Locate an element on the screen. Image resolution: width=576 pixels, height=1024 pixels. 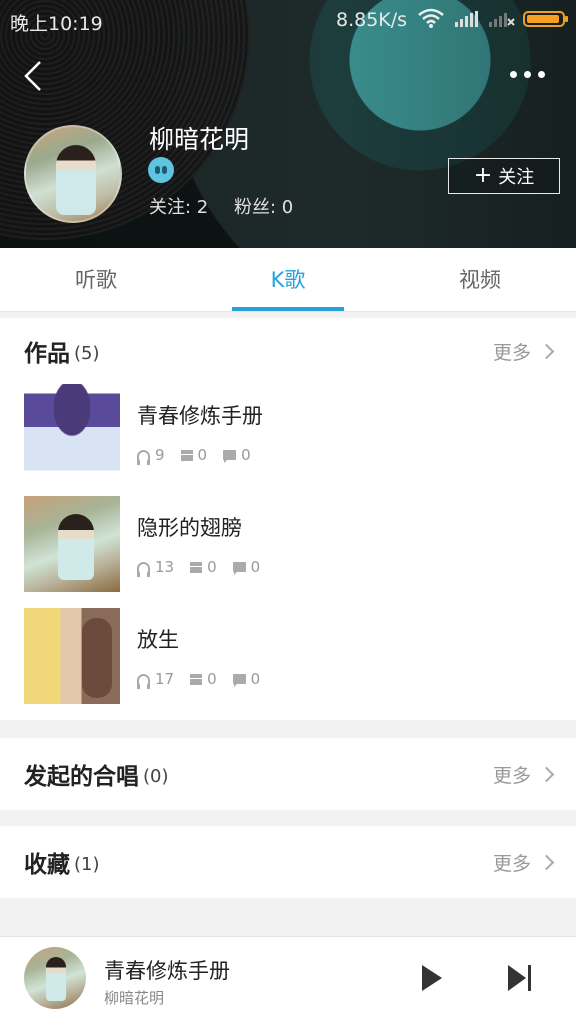
following-count: 关注: 2 is located at coordinates (178, 207).